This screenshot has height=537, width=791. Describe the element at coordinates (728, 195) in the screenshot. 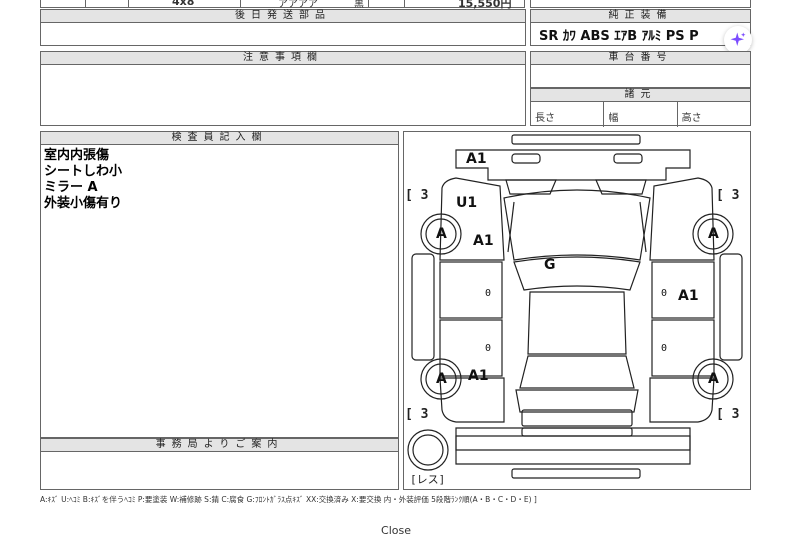

I see `mark-front-right-tire: [ 3` at that location.